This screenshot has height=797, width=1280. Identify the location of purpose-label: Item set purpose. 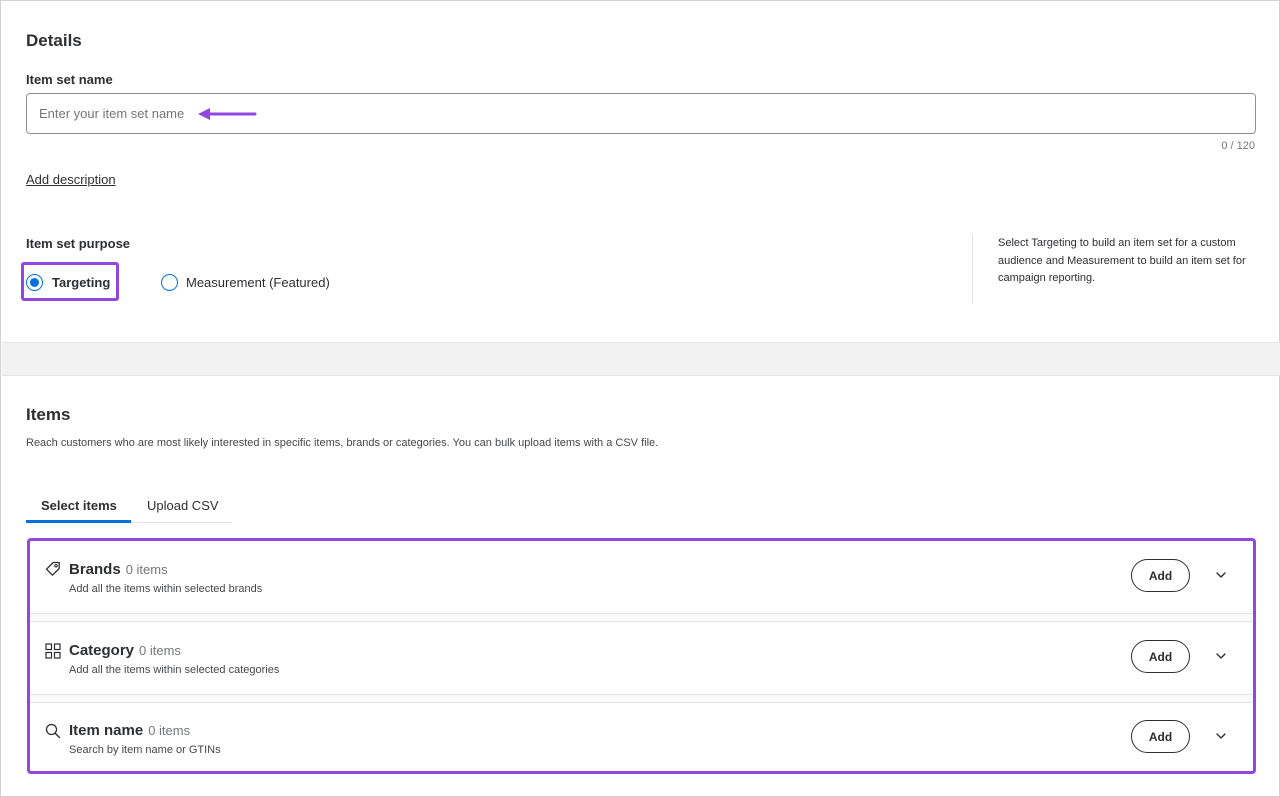
(78, 243).